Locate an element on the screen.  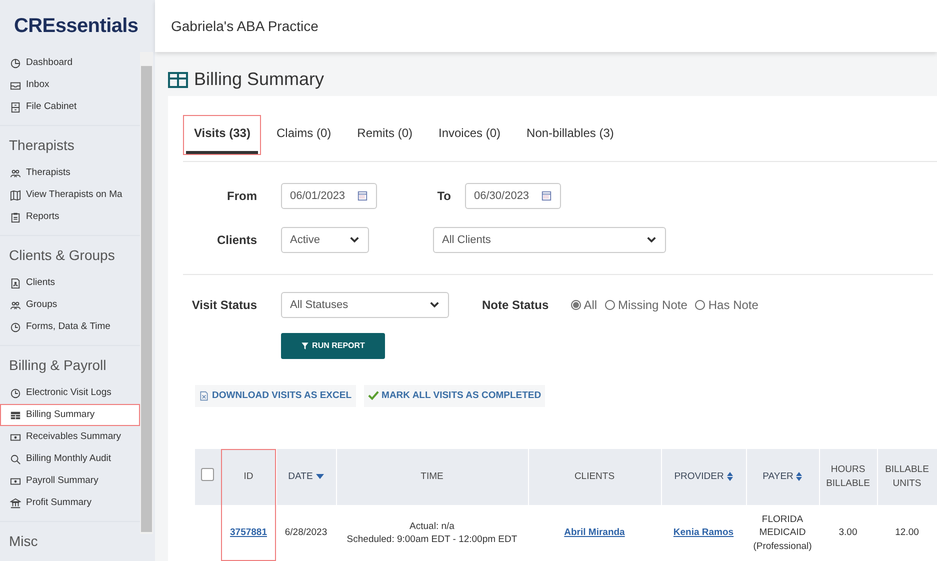
column-header: BILLABLE UNITS is located at coordinates (907, 477).